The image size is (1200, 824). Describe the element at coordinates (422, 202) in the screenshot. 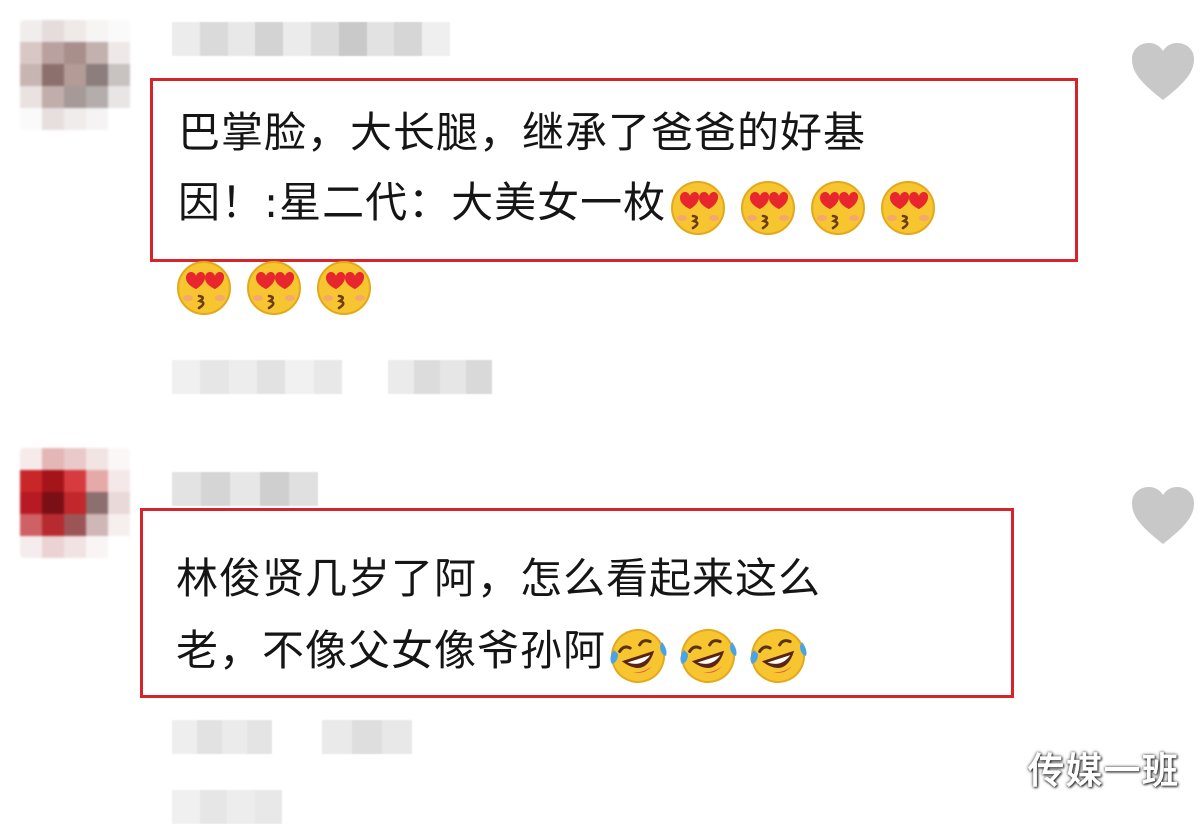

I see `comment-text: 因！:星二代：大美女一枚` at that location.